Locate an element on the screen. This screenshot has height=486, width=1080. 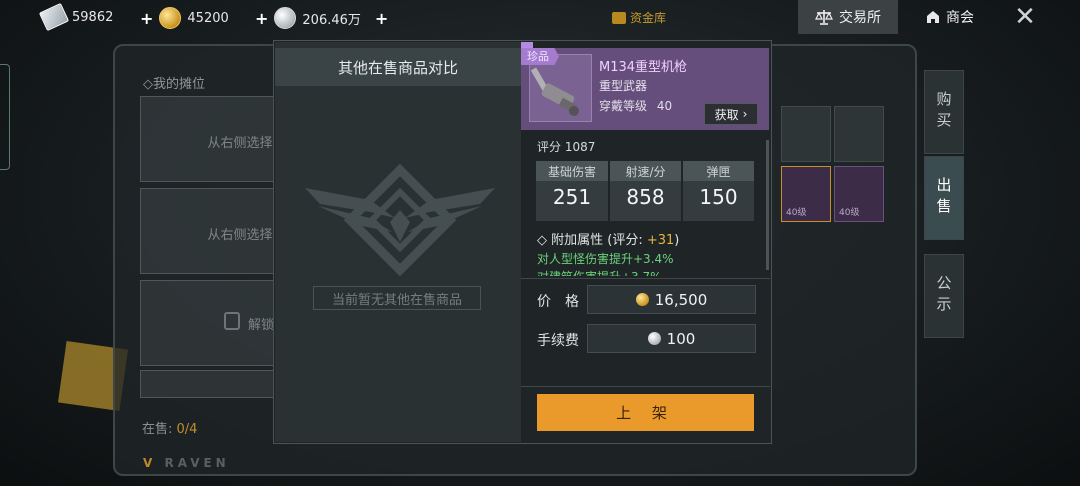
acquire-button: 获取 › is located at coordinates (731, 114).